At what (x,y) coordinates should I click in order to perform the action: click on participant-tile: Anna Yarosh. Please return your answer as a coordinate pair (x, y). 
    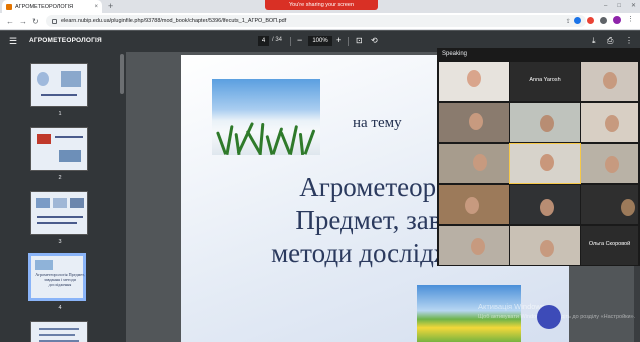
    Looking at the image, I should click on (545, 81).